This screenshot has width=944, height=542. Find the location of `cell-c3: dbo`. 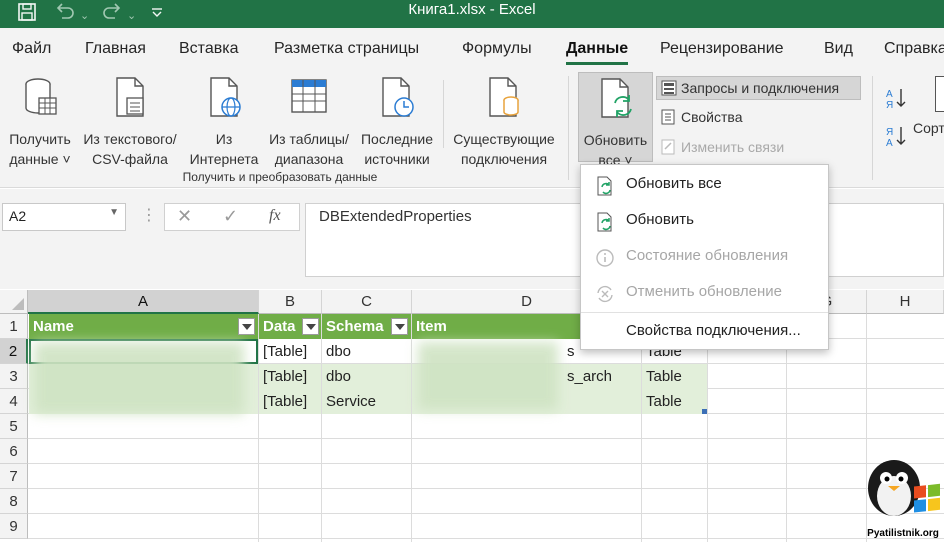

cell-c3: dbo is located at coordinates (366, 376).